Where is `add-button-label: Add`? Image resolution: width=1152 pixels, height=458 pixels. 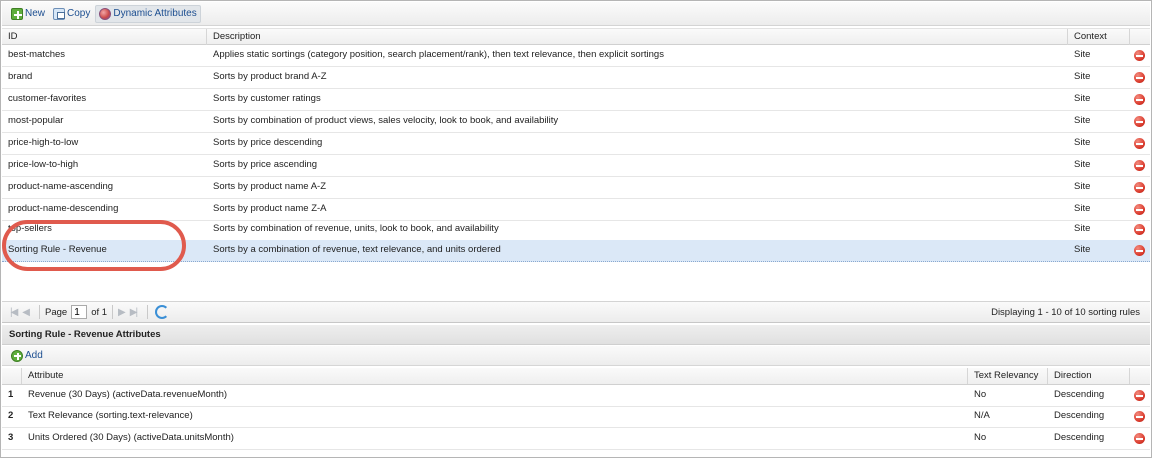 add-button-label: Add is located at coordinates (34, 355).